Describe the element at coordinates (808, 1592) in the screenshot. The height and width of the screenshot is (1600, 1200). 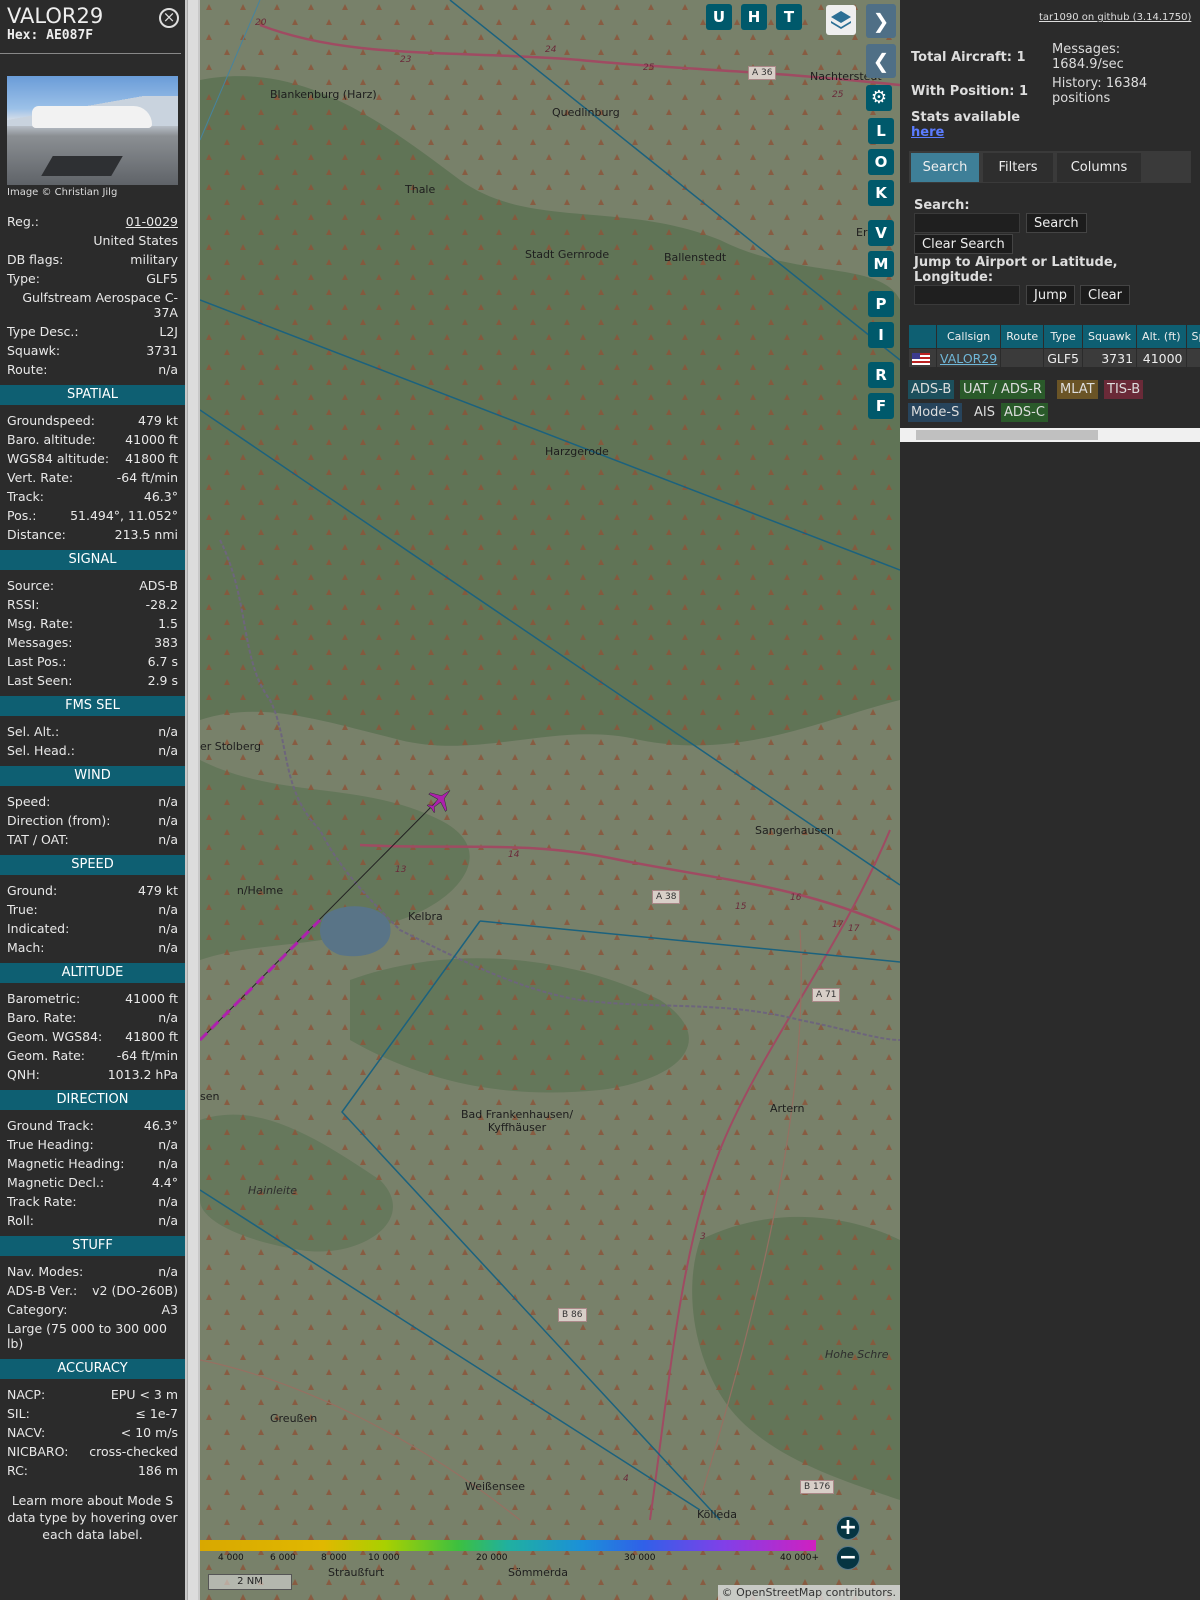
I see `map-attribution: © OpenStreetMap contributors.` at that location.